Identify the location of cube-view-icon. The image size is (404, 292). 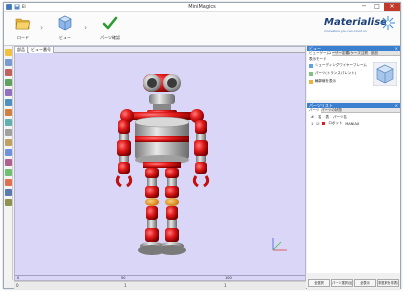
(65, 23).